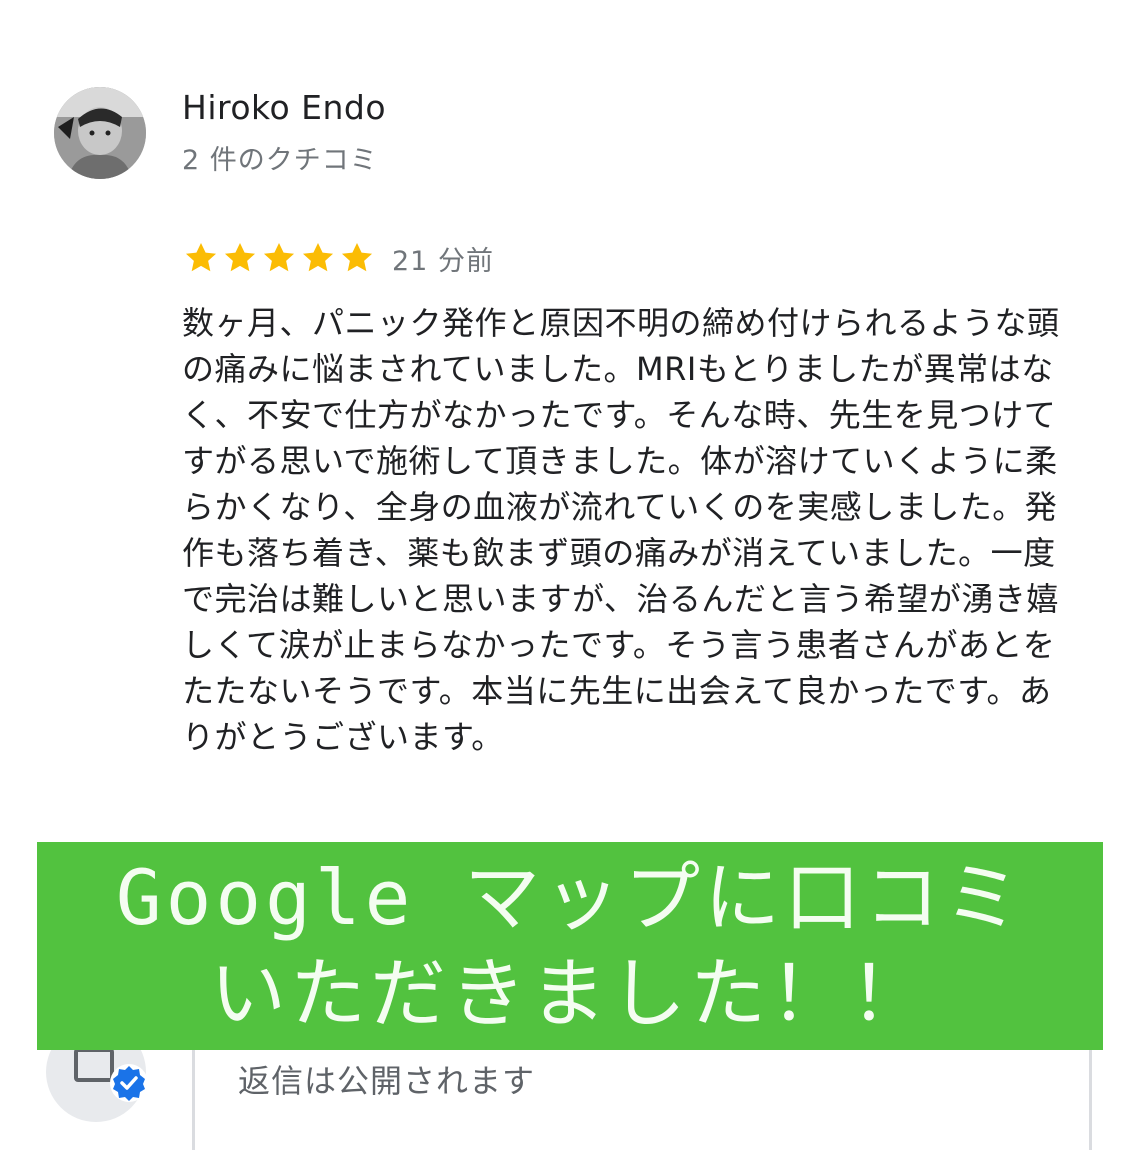 The width and height of the screenshot is (1136, 1150). I want to click on reviewer-avatar, so click(100, 133).